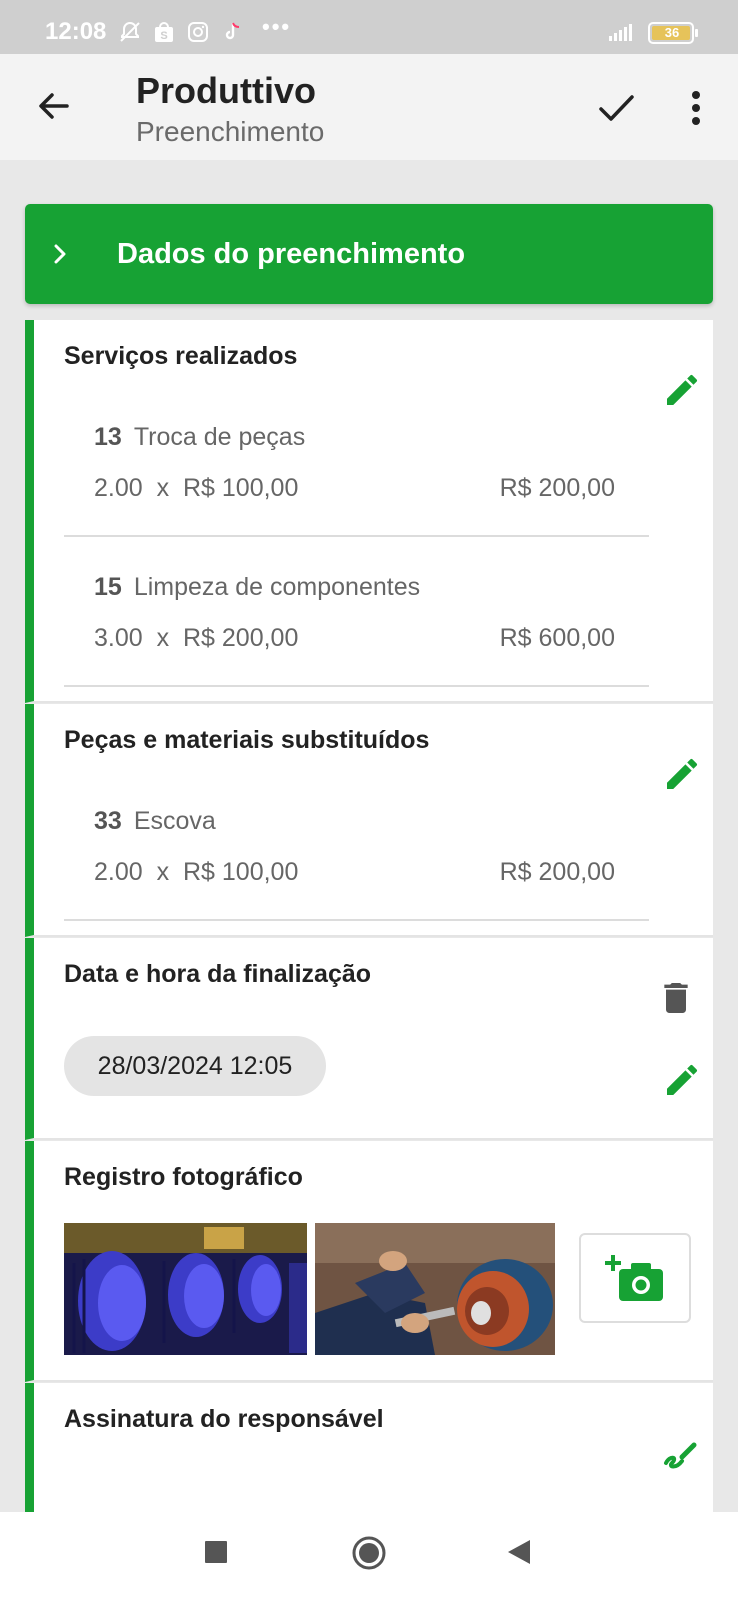 This screenshot has height=1600, width=738. Describe the element at coordinates (519, 1554) in the screenshot. I see `back-nav-icon` at that location.